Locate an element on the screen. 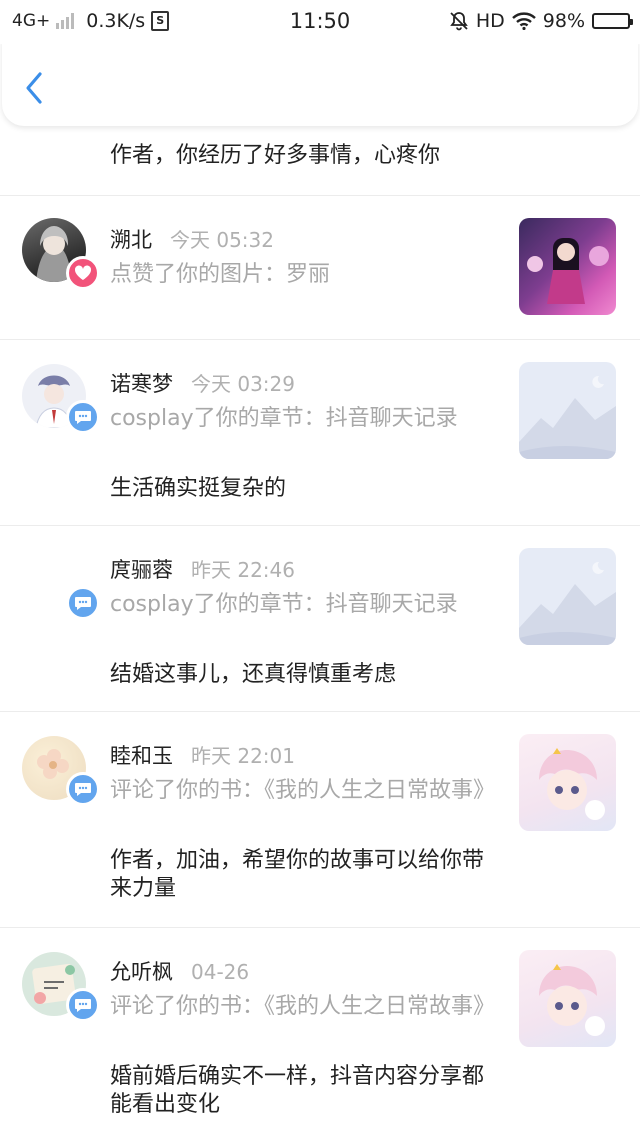  user-name-text: 庹骊蓉 is located at coordinates (141, 570).